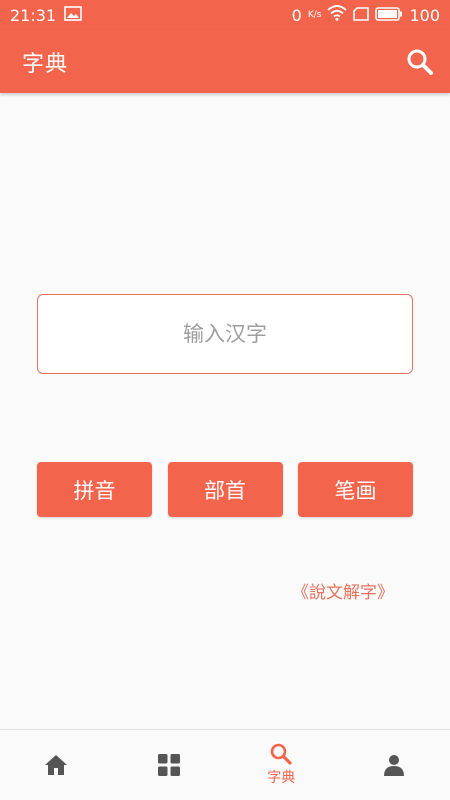 The width and height of the screenshot is (450, 800). Describe the element at coordinates (389, 15) in the screenshot. I see `battery-icon` at that location.